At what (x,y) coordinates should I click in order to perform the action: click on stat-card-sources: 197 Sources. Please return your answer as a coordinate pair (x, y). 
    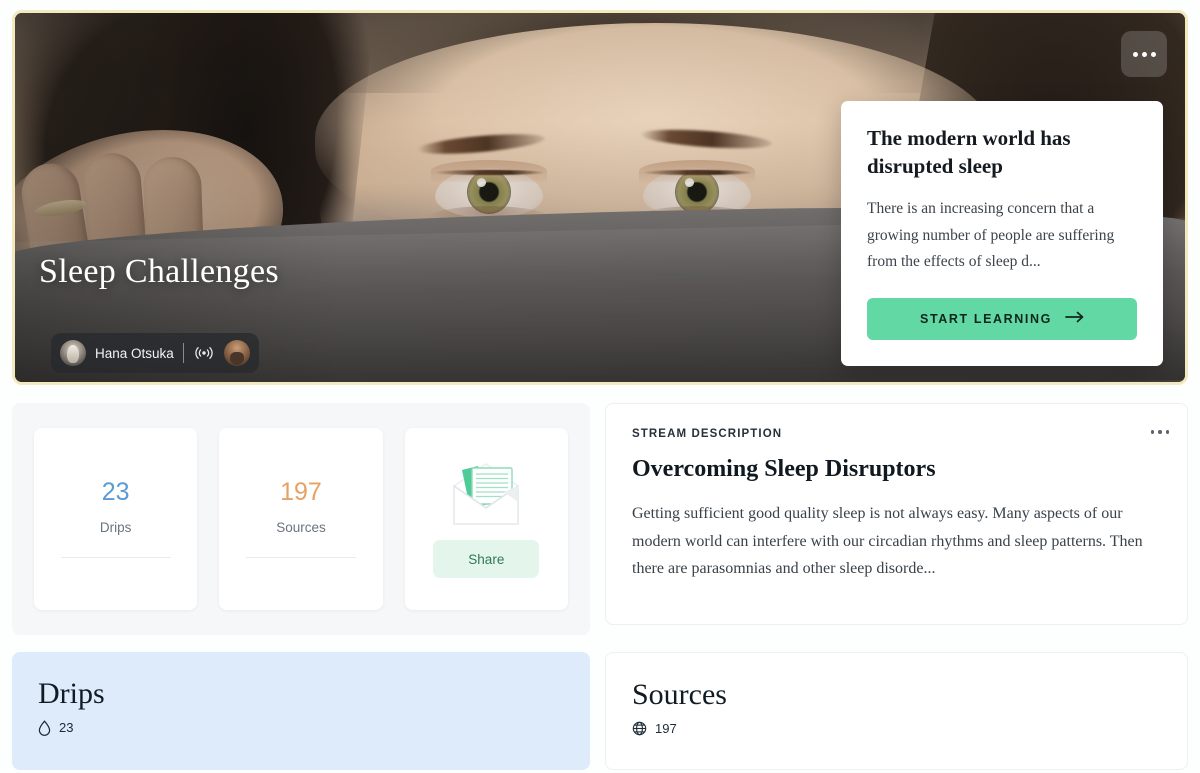
    Looking at the image, I should click on (301, 519).